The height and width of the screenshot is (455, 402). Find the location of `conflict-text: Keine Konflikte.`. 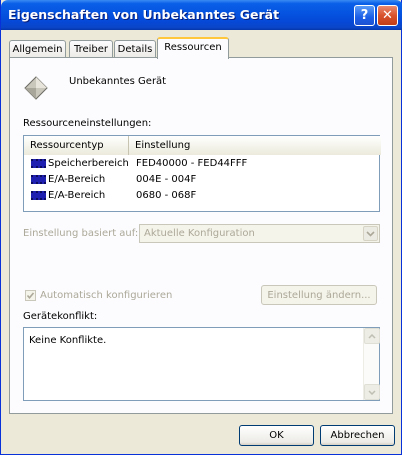

conflict-text: Keine Konflikte. is located at coordinates (68, 340).